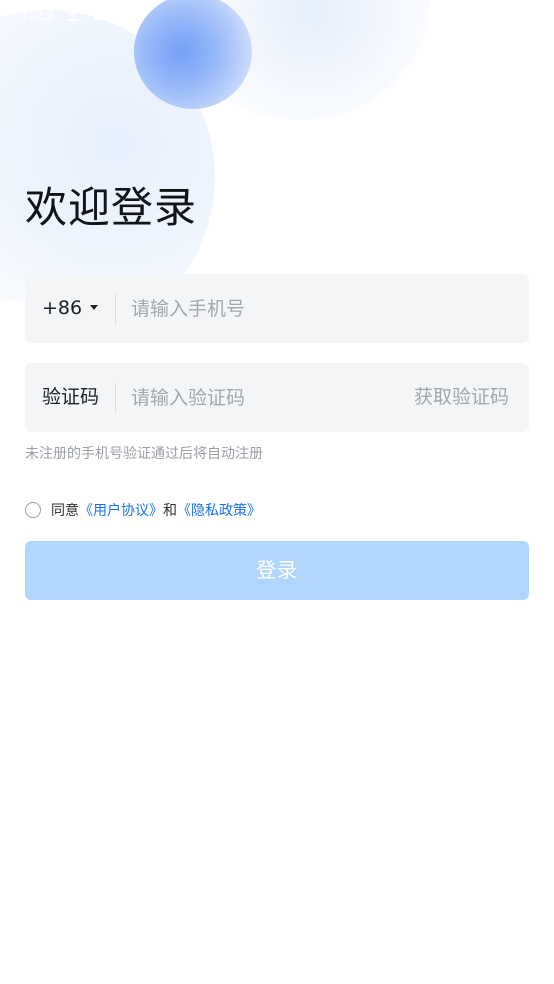 The image size is (554, 984). What do you see at coordinates (36, 14) in the screenshot?
I see `status-time: 3:23` at bounding box center [36, 14].